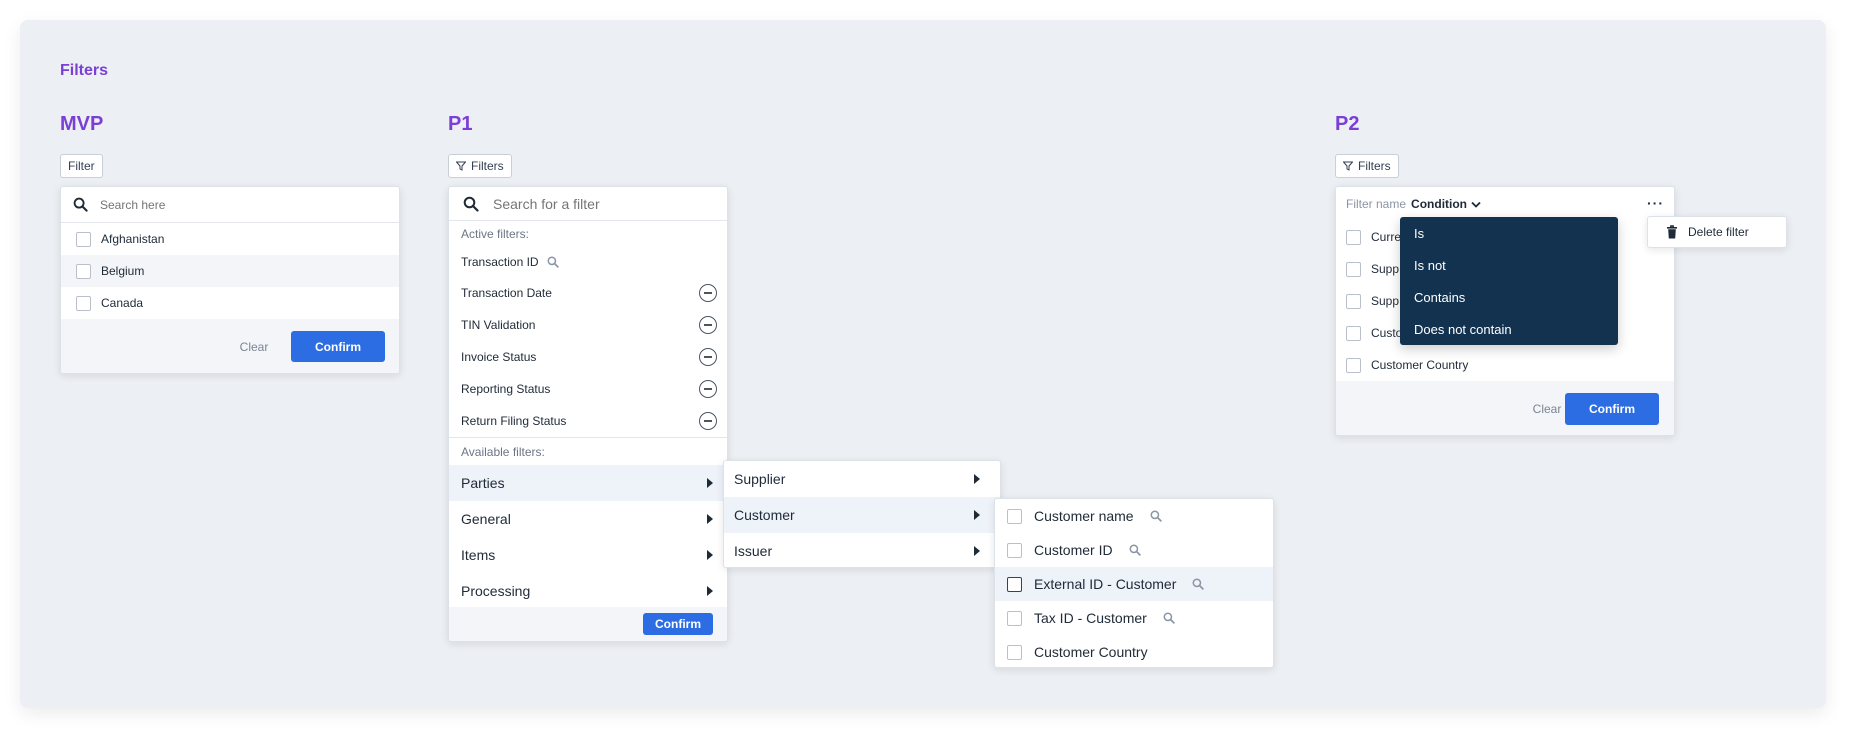 The width and height of the screenshot is (1866, 747). I want to click on trash-icon, so click(1672, 232).